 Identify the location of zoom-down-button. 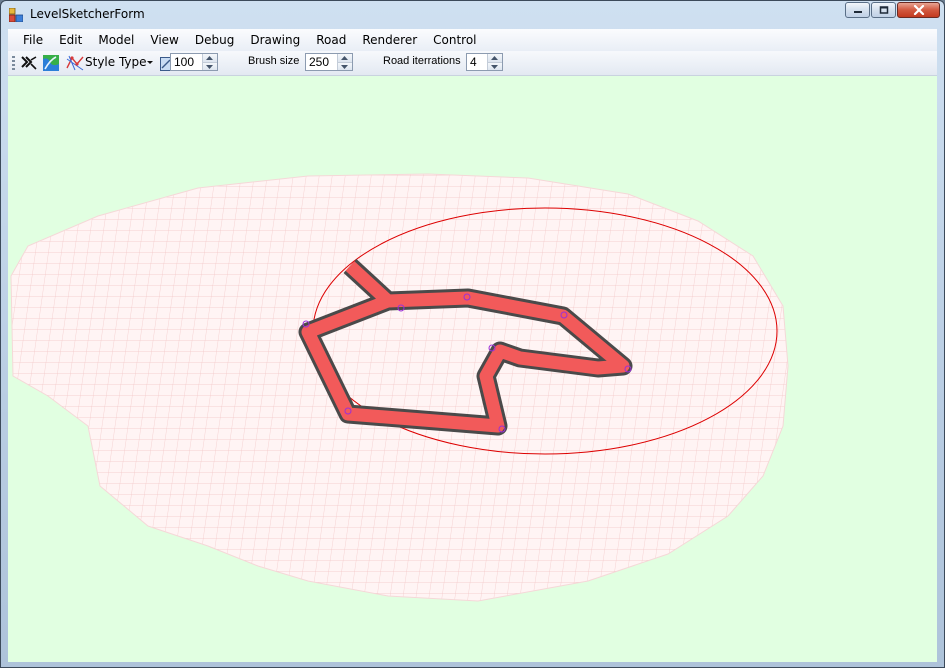
(210, 65).